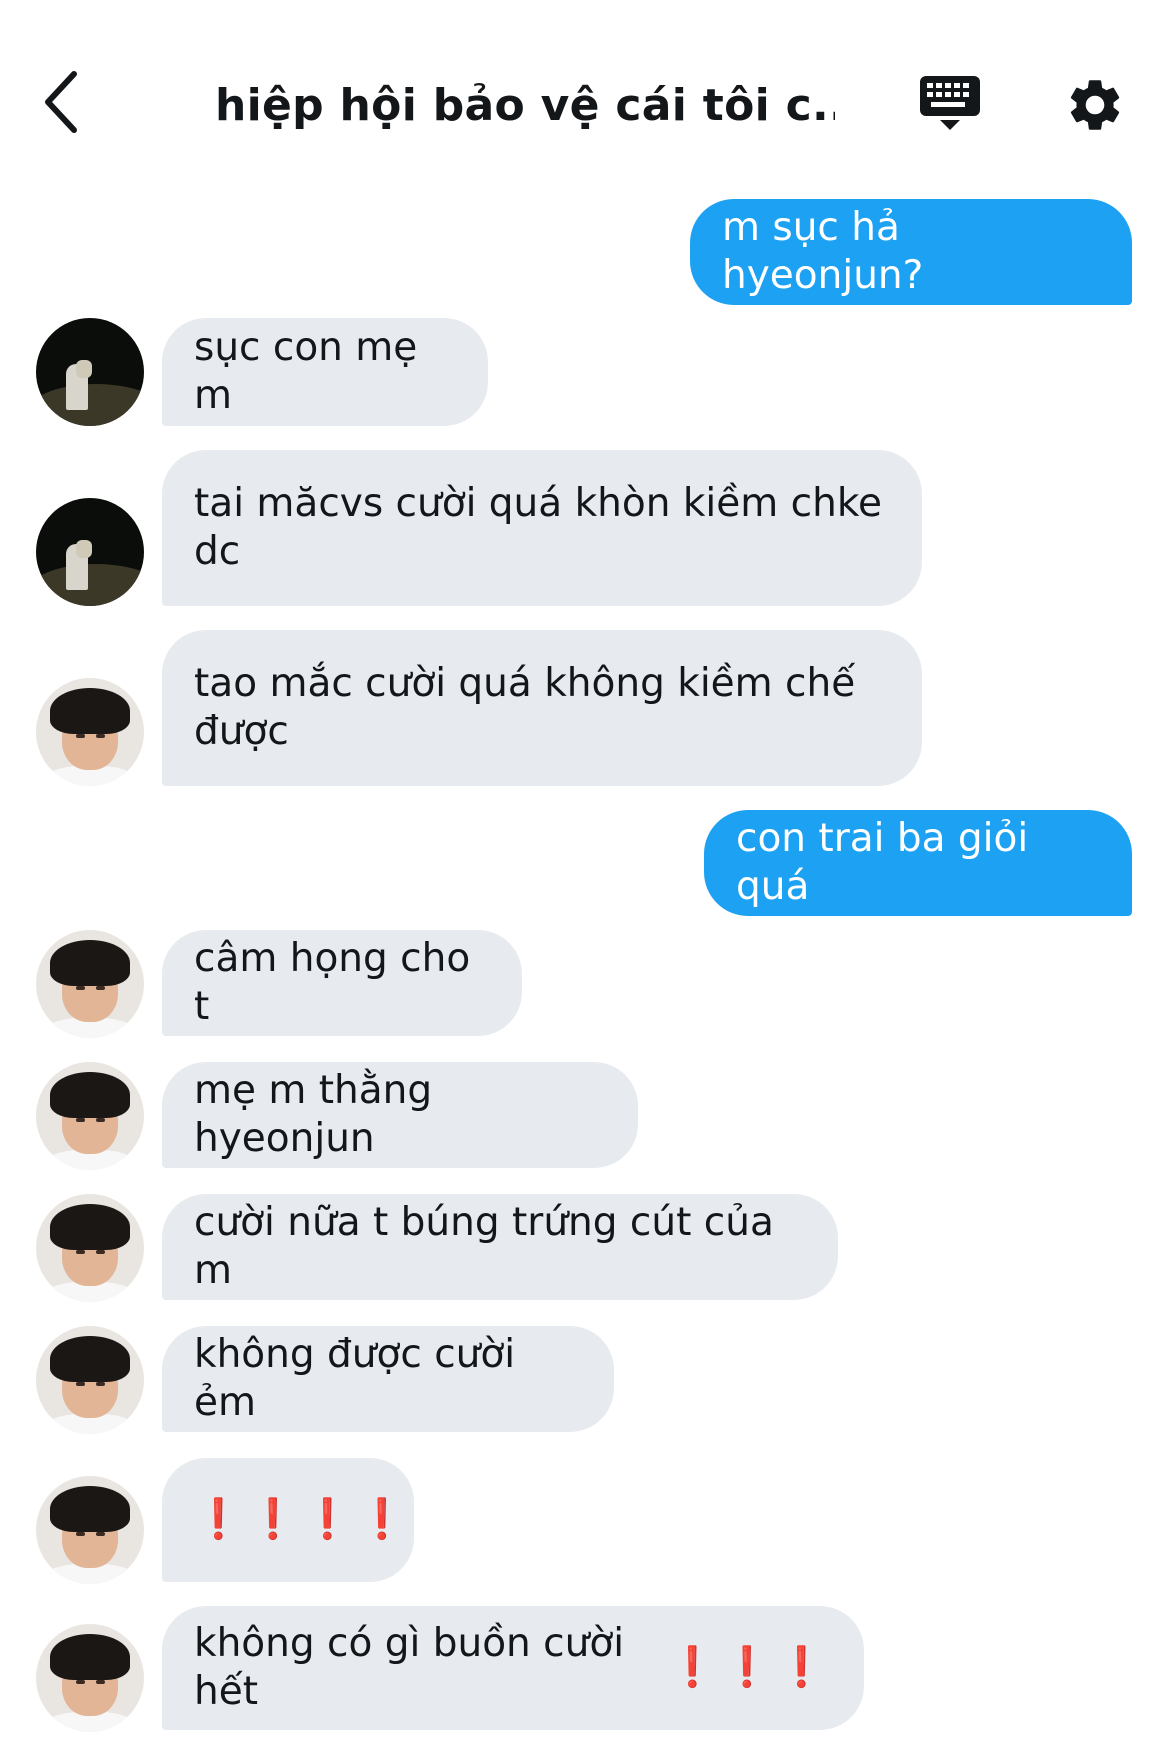 The width and height of the screenshot is (1170, 1753). What do you see at coordinates (525, 683) in the screenshot?
I see `message-text-line: tao mắc cười quá không kiềm chế` at bounding box center [525, 683].